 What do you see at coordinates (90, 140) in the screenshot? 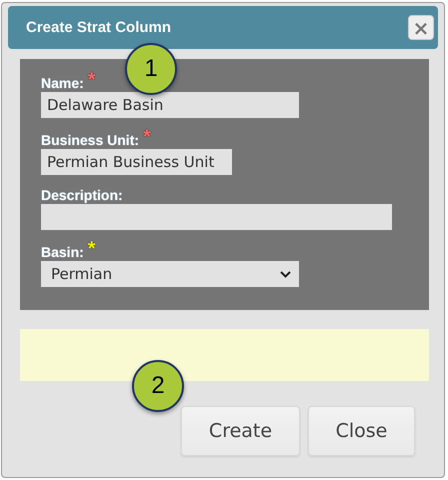
I see `field-label: Business Unit:` at bounding box center [90, 140].